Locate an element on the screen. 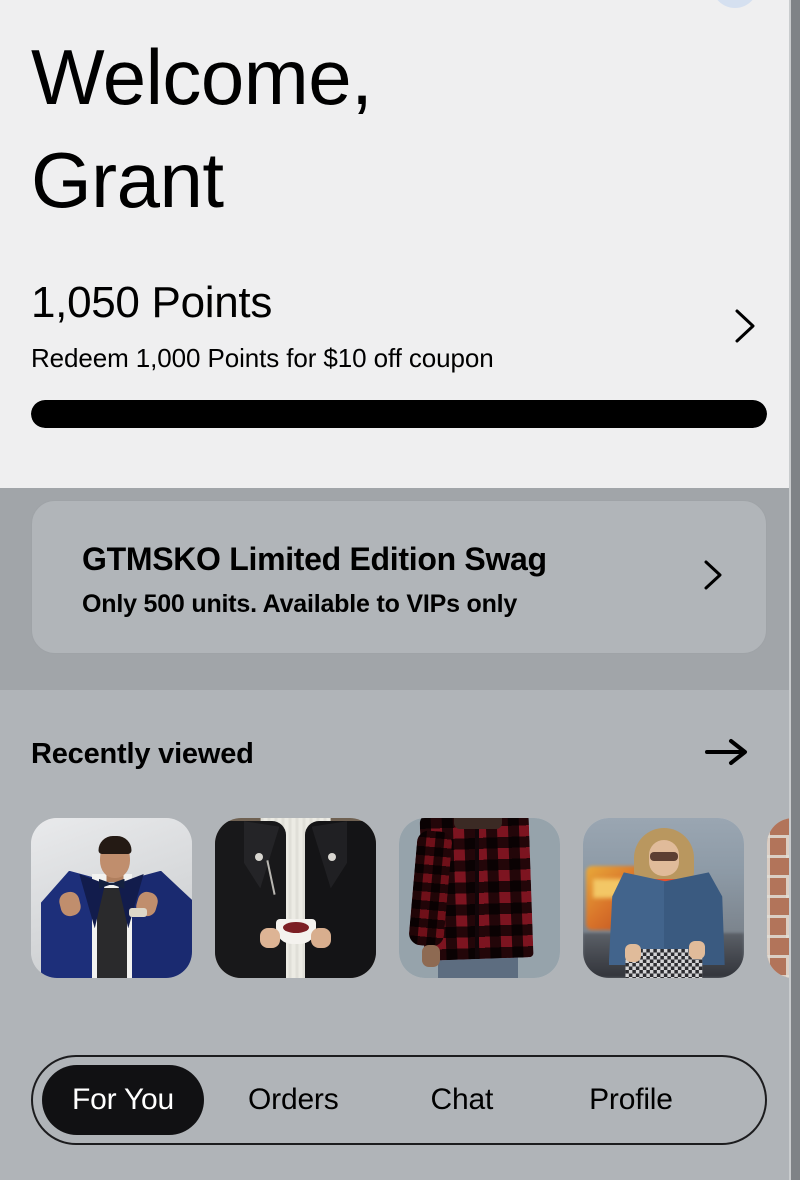  points-progress-fill is located at coordinates (399, 414).